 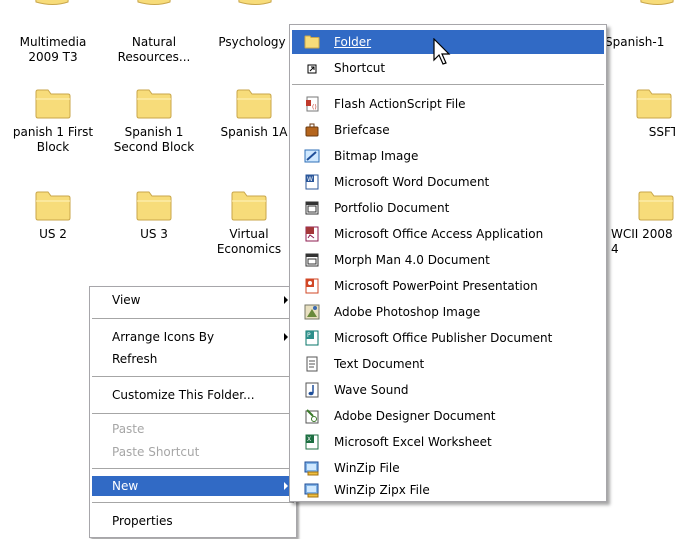 I want to click on menu-item-label: Paste, so click(x=128, y=429).